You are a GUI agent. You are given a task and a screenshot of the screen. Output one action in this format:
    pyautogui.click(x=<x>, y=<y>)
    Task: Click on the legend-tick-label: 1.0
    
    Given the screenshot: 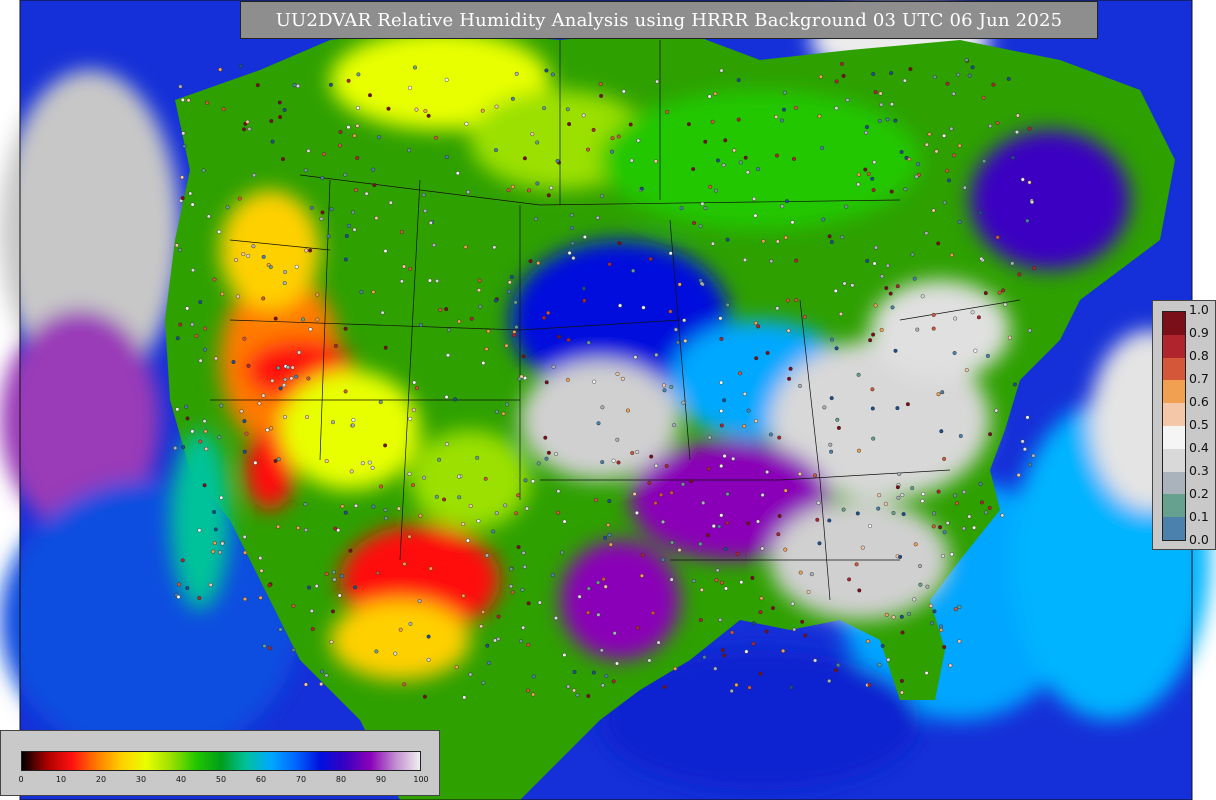 What is the action you would take?
    pyautogui.click(x=1199, y=309)
    